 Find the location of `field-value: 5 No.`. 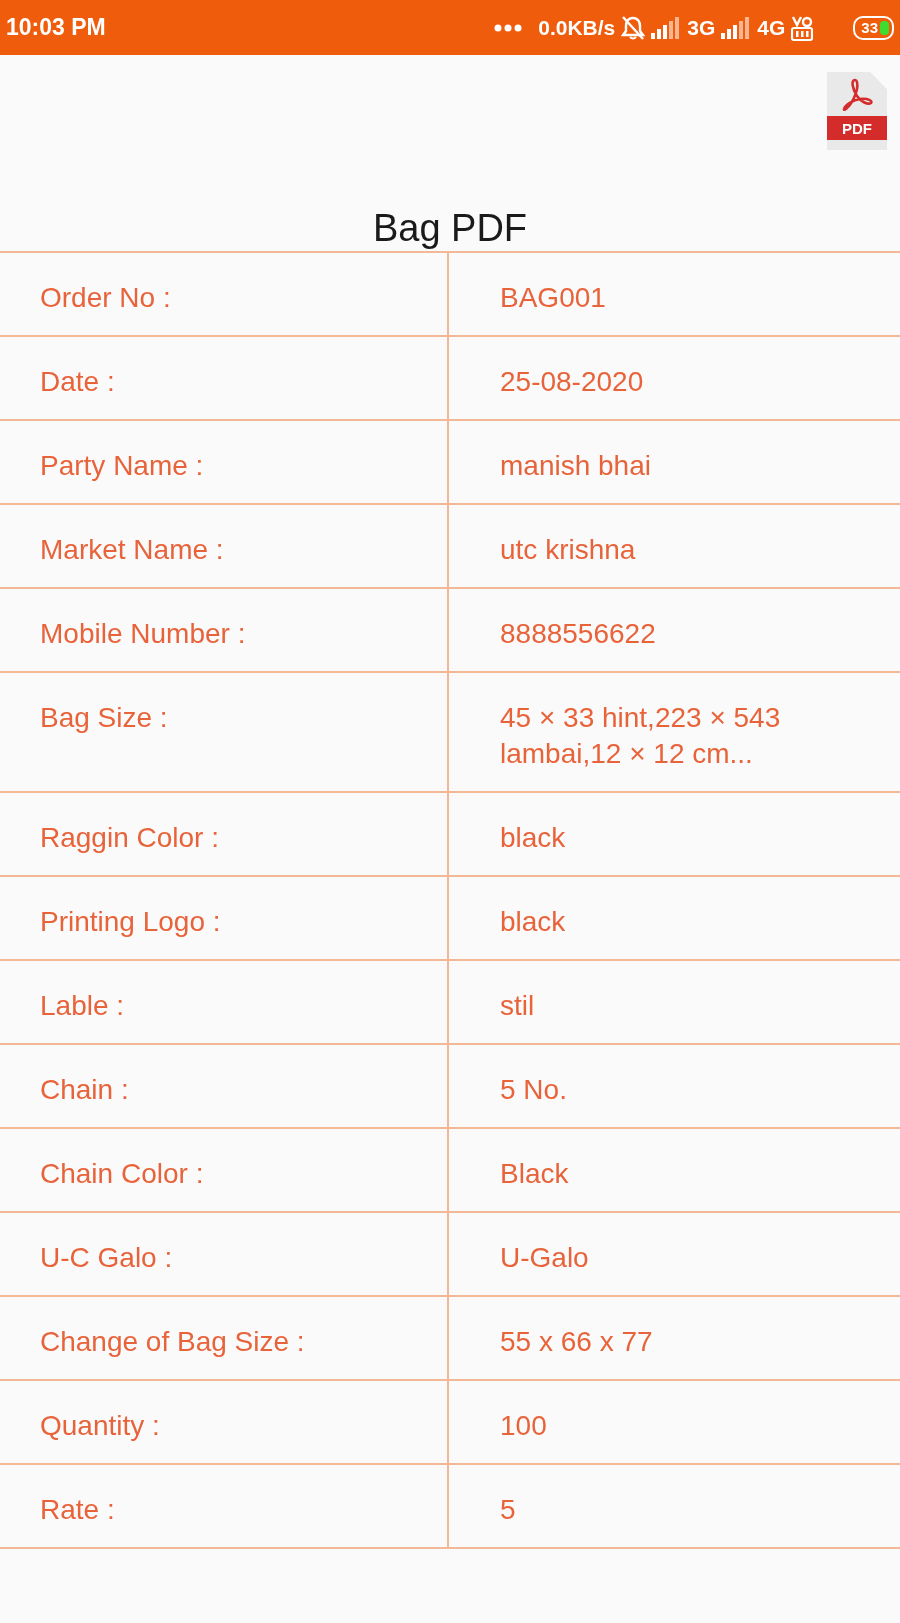

field-value: 5 No. is located at coordinates (533, 1090).